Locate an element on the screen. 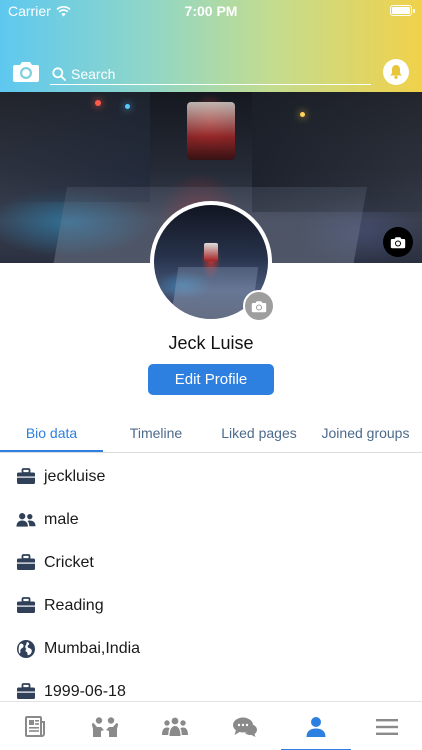 The width and height of the screenshot is (422, 750). change-cover-button is located at coordinates (398, 242).